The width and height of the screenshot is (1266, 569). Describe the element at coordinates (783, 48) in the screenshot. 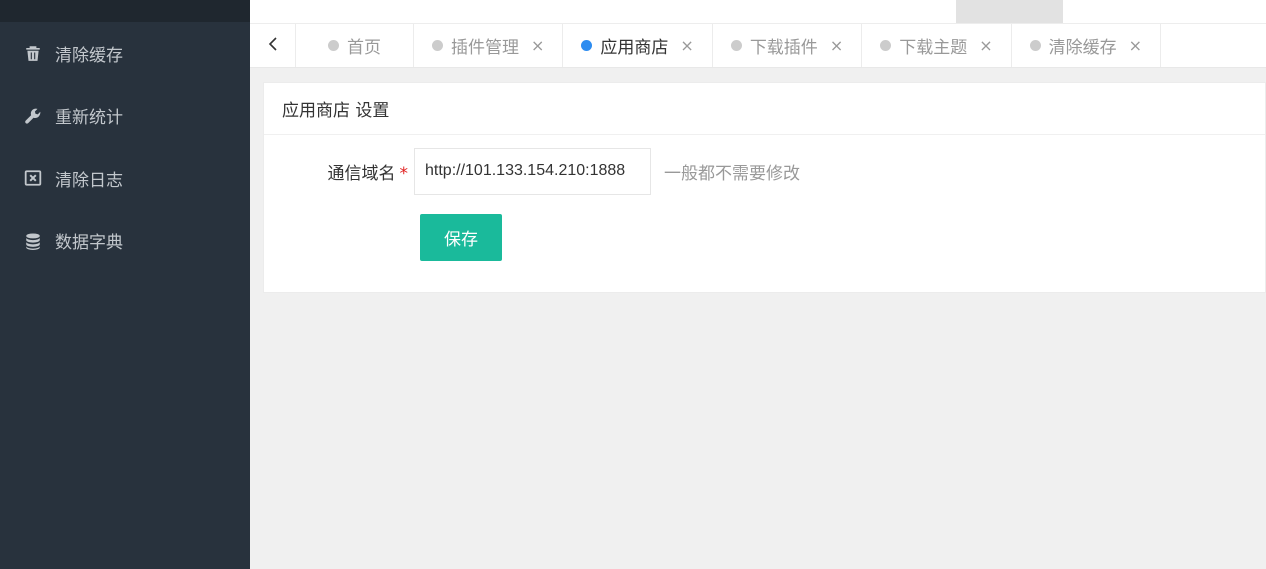

I see `tab-label: 下载插件` at that location.